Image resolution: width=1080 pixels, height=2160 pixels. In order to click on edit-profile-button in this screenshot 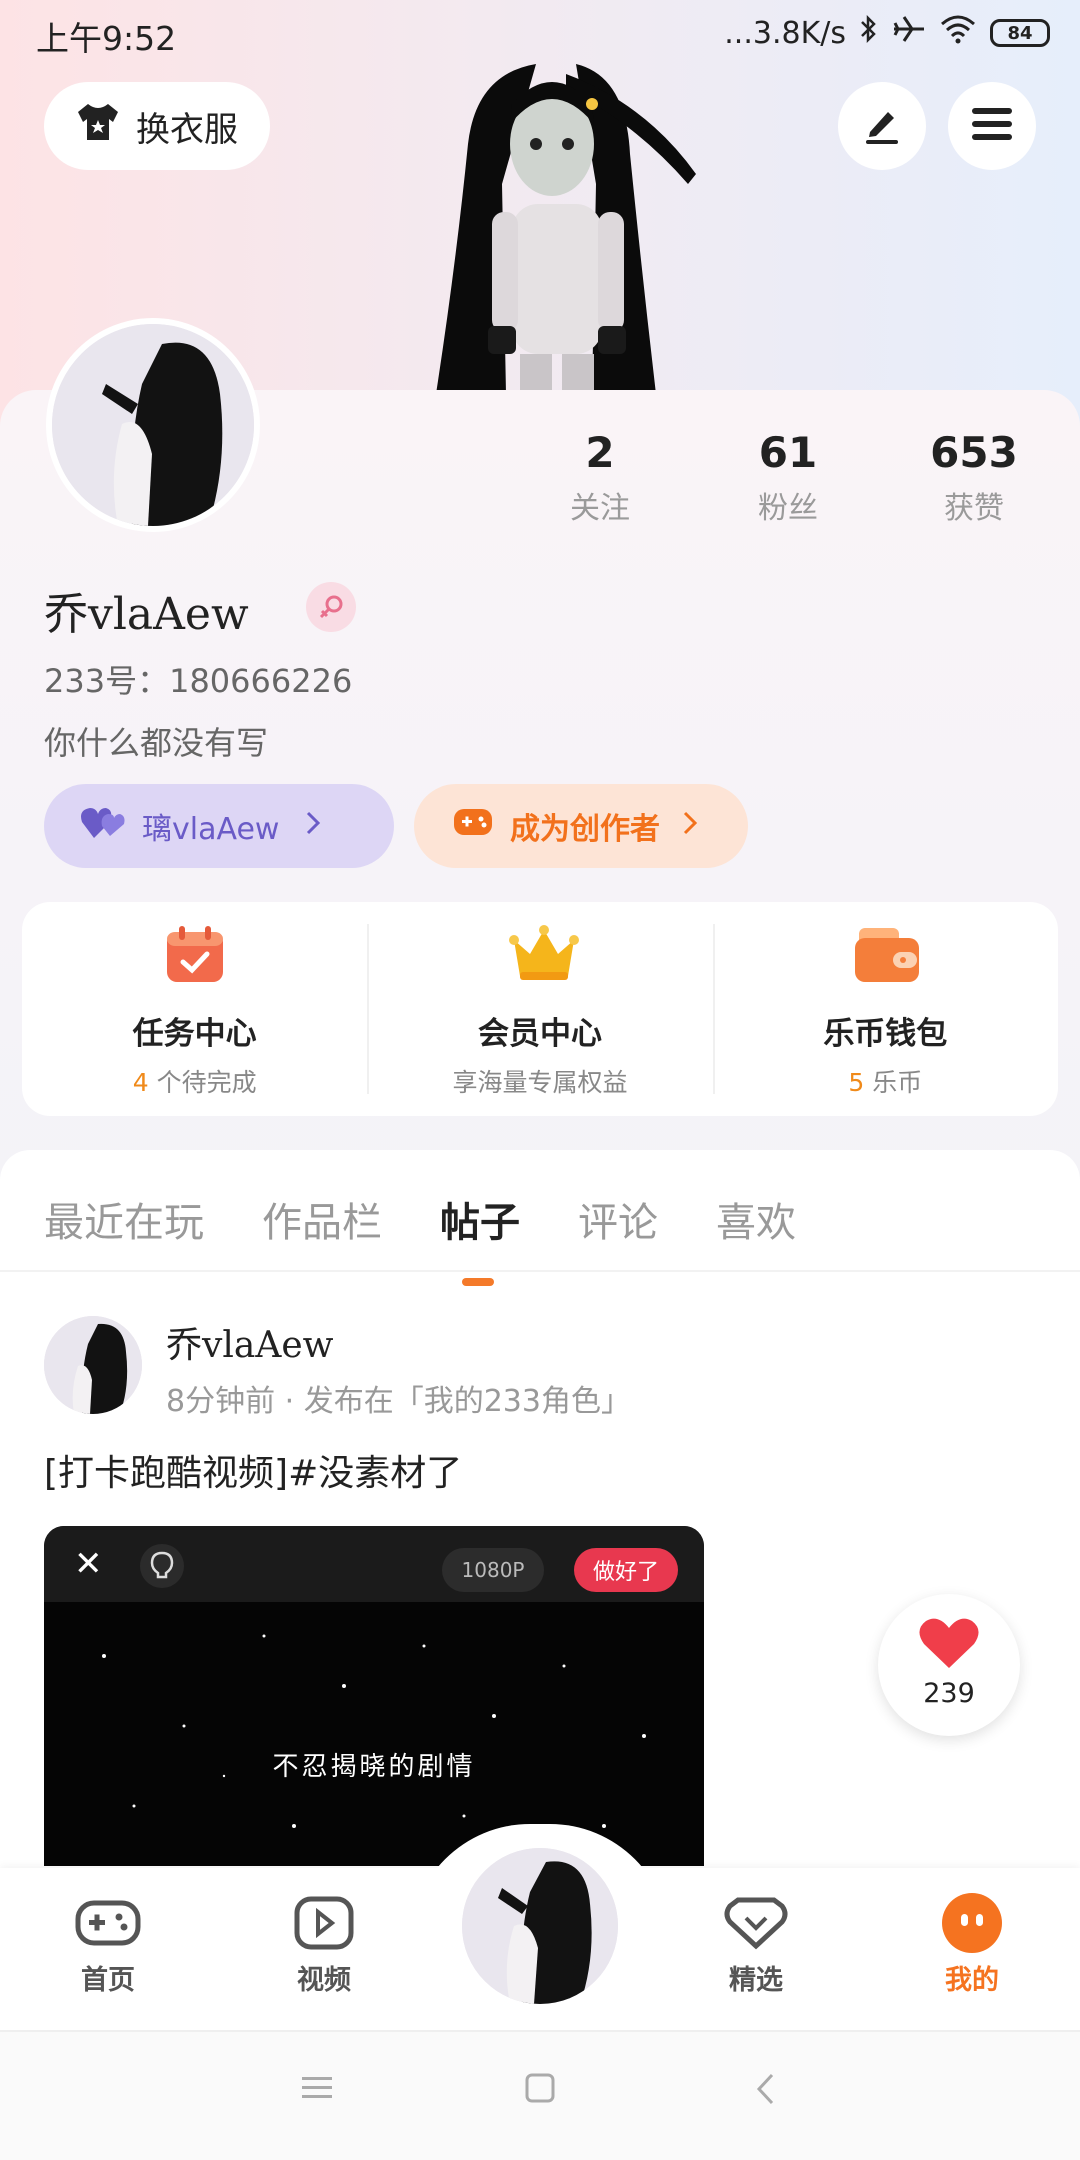, I will do `click(882, 126)`.